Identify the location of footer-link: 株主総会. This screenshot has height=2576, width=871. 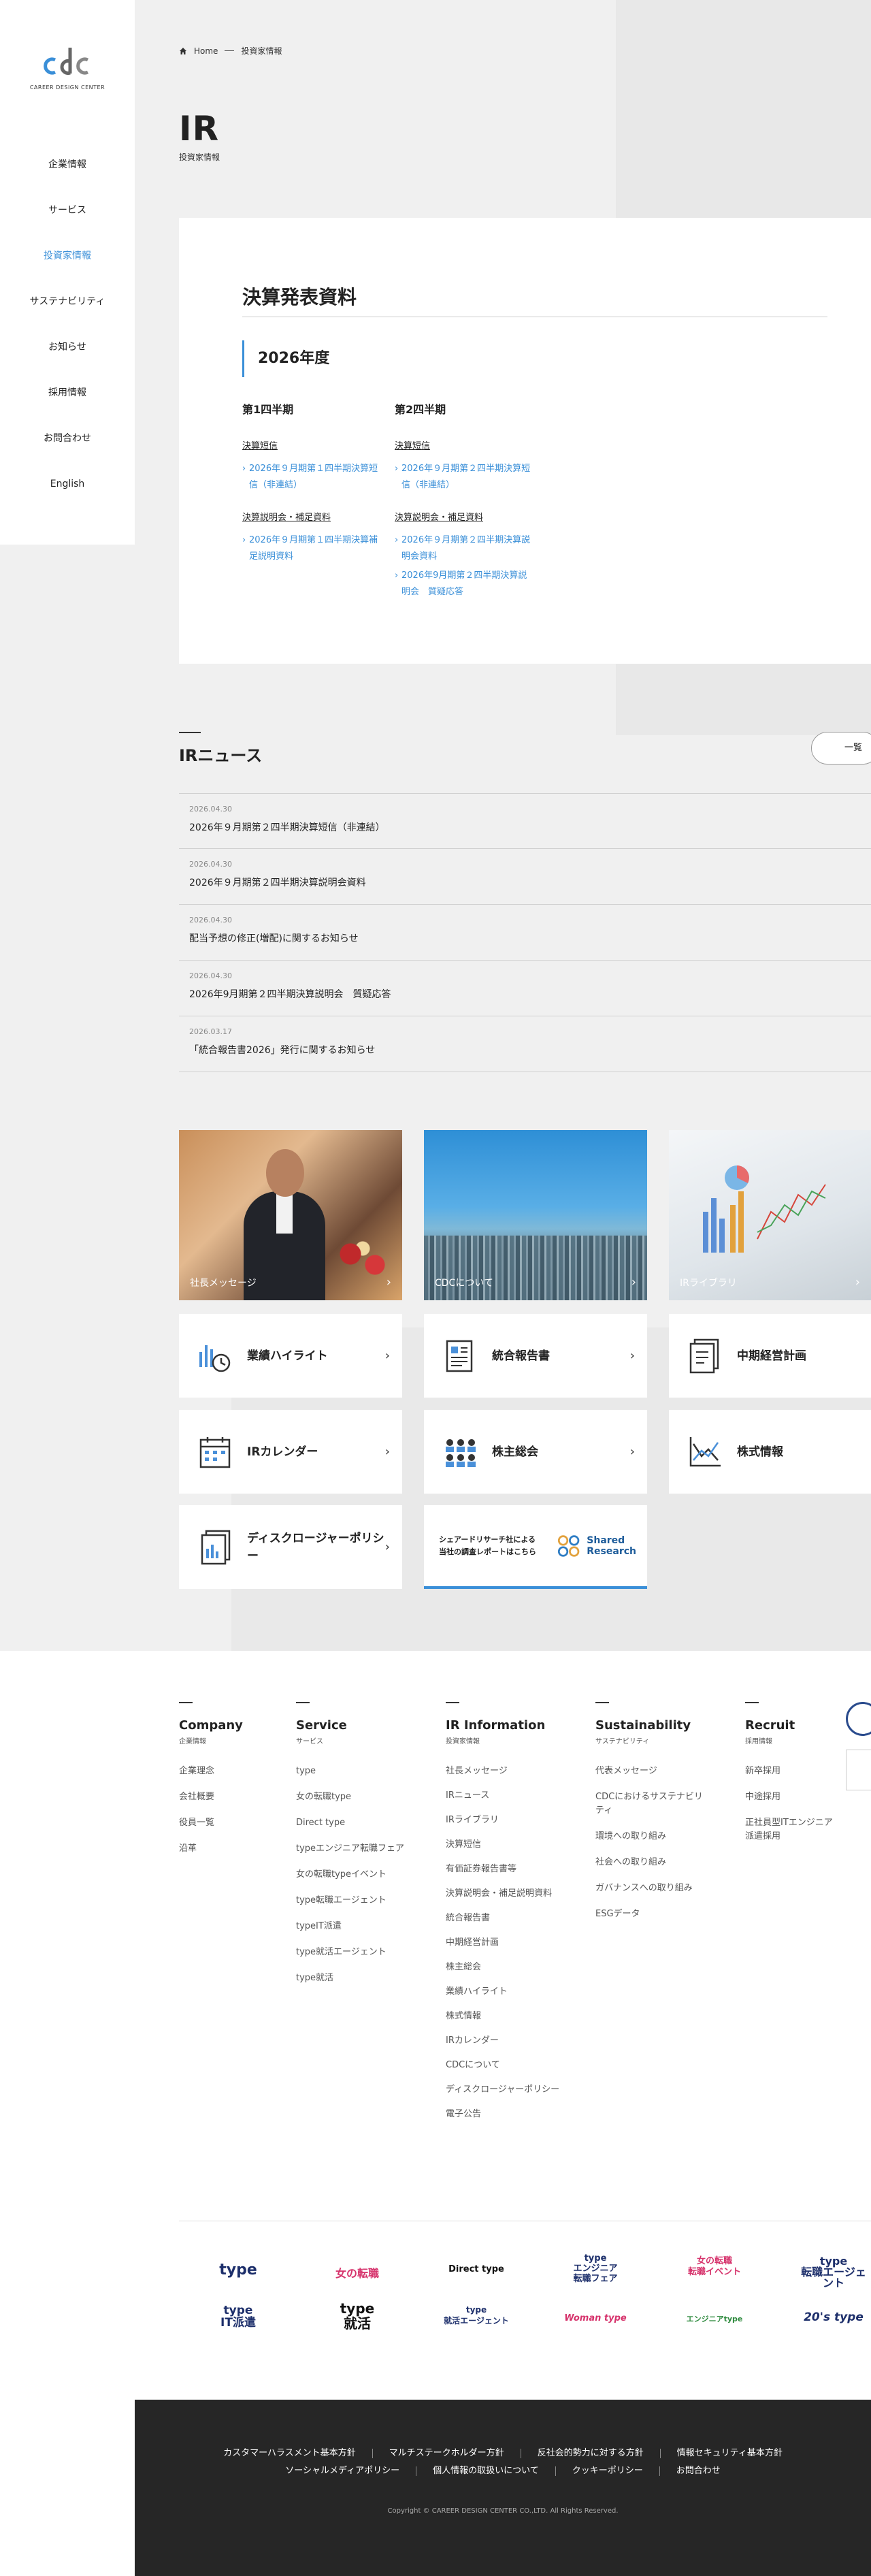
(503, 1968).